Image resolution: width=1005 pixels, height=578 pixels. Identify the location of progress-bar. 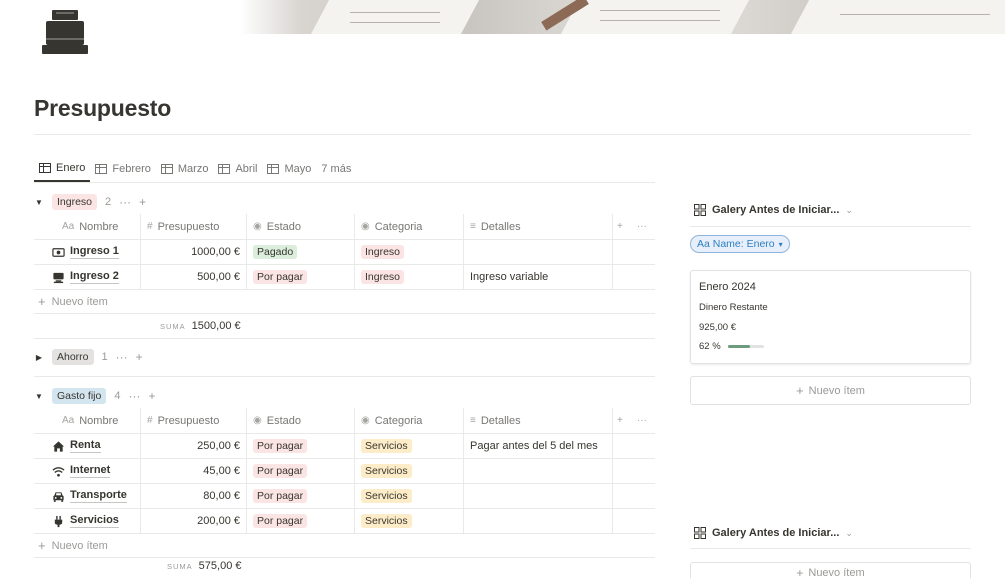
(745, 346).